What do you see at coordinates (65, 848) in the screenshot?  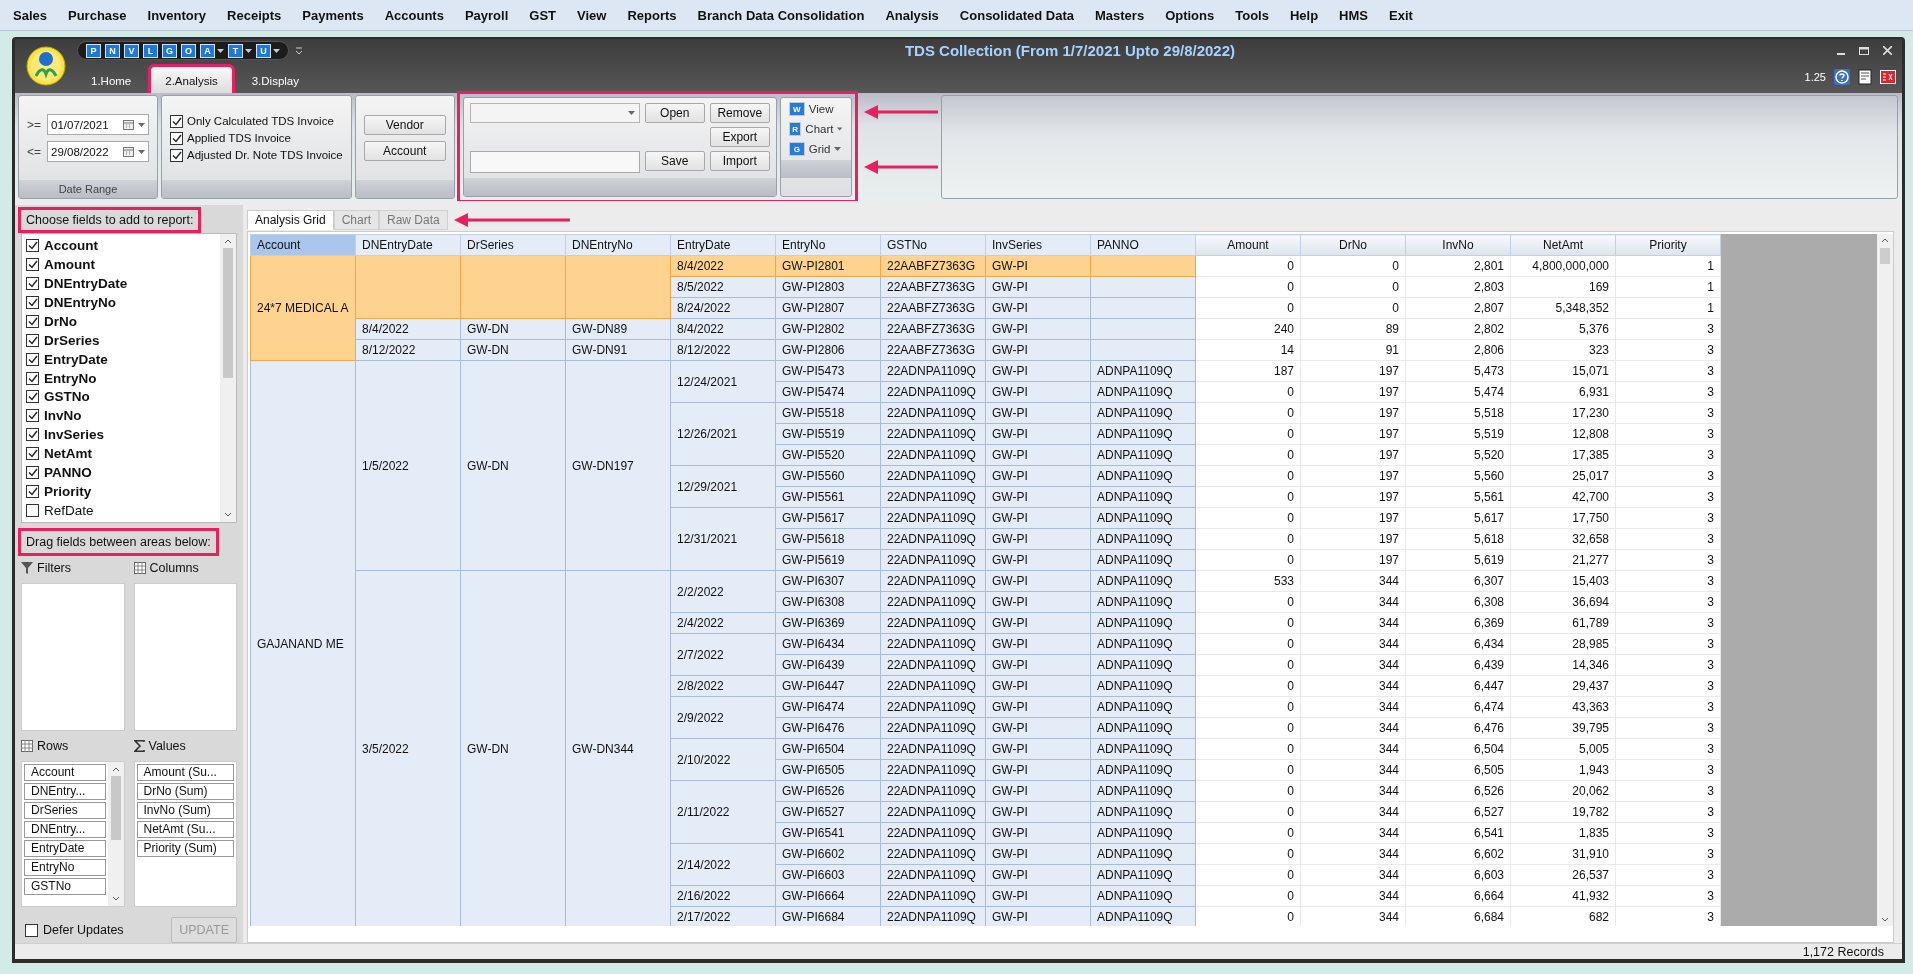 I see `area-field: EntryDate` at bounding box center [65, 848].